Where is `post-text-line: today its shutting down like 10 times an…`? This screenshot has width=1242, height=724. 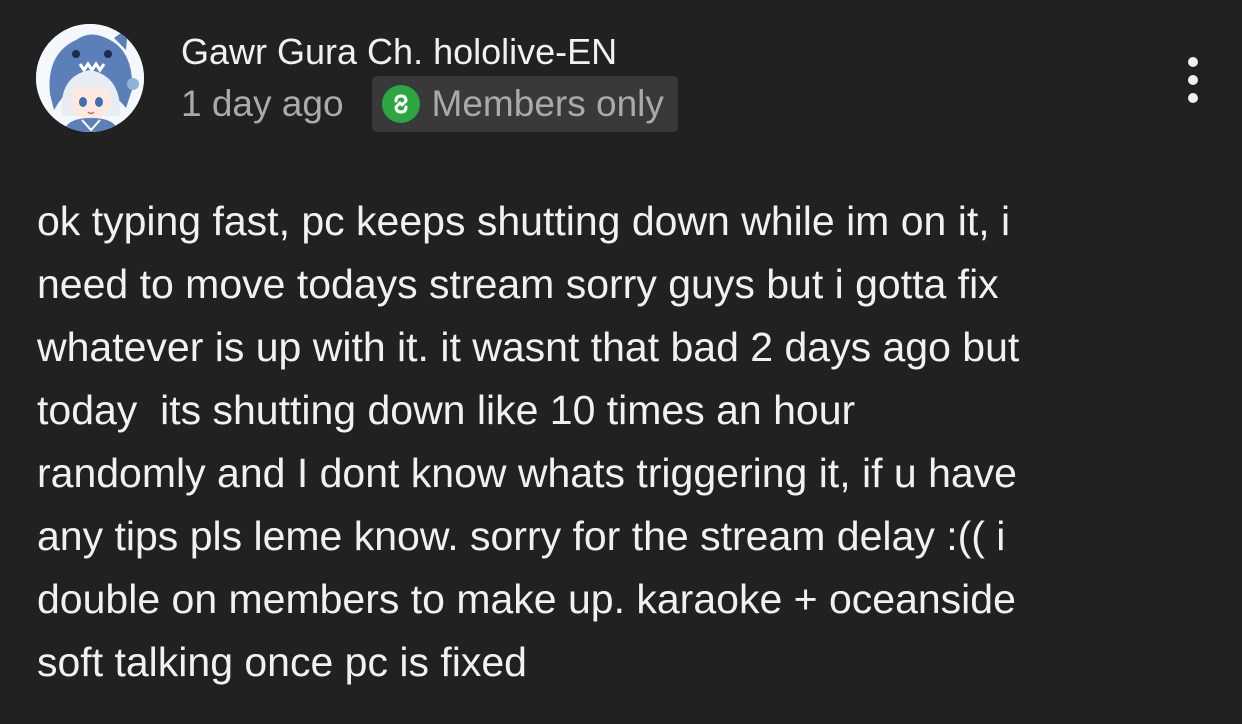
post-text-line: today its shutting down like 10 times an… is located at coordinates (446, 410).